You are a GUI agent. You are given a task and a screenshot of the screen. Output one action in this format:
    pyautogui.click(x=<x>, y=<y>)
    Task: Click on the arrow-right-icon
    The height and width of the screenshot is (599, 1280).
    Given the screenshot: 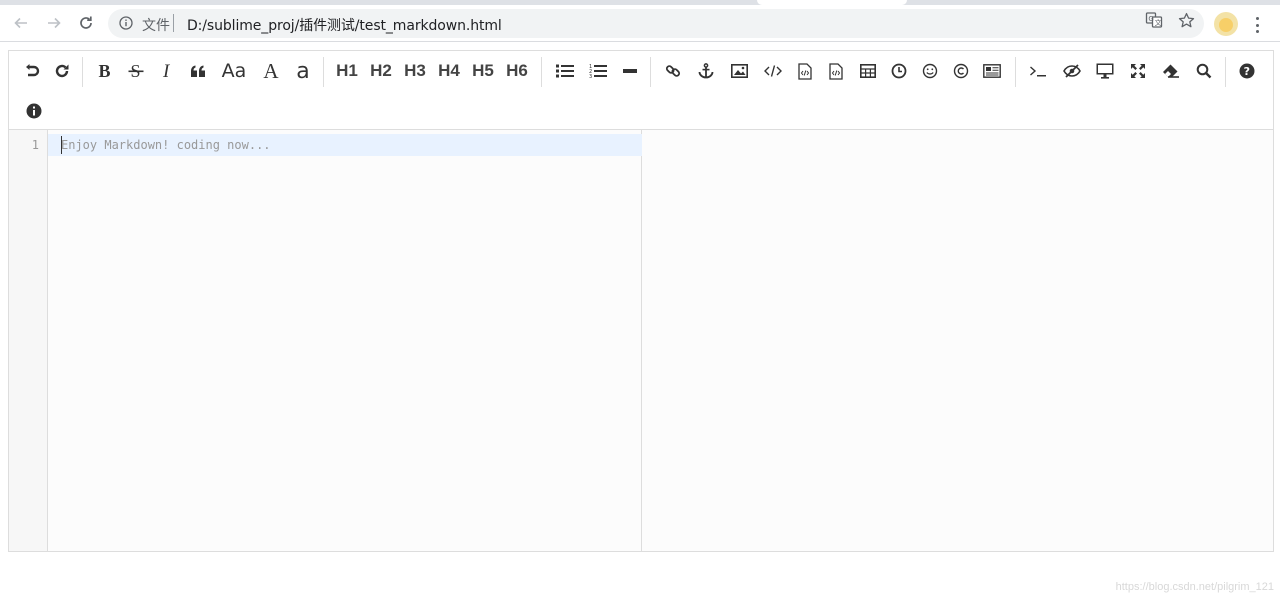 What is the action you would take?
    pyautogui.click(x=54, y=23)
    